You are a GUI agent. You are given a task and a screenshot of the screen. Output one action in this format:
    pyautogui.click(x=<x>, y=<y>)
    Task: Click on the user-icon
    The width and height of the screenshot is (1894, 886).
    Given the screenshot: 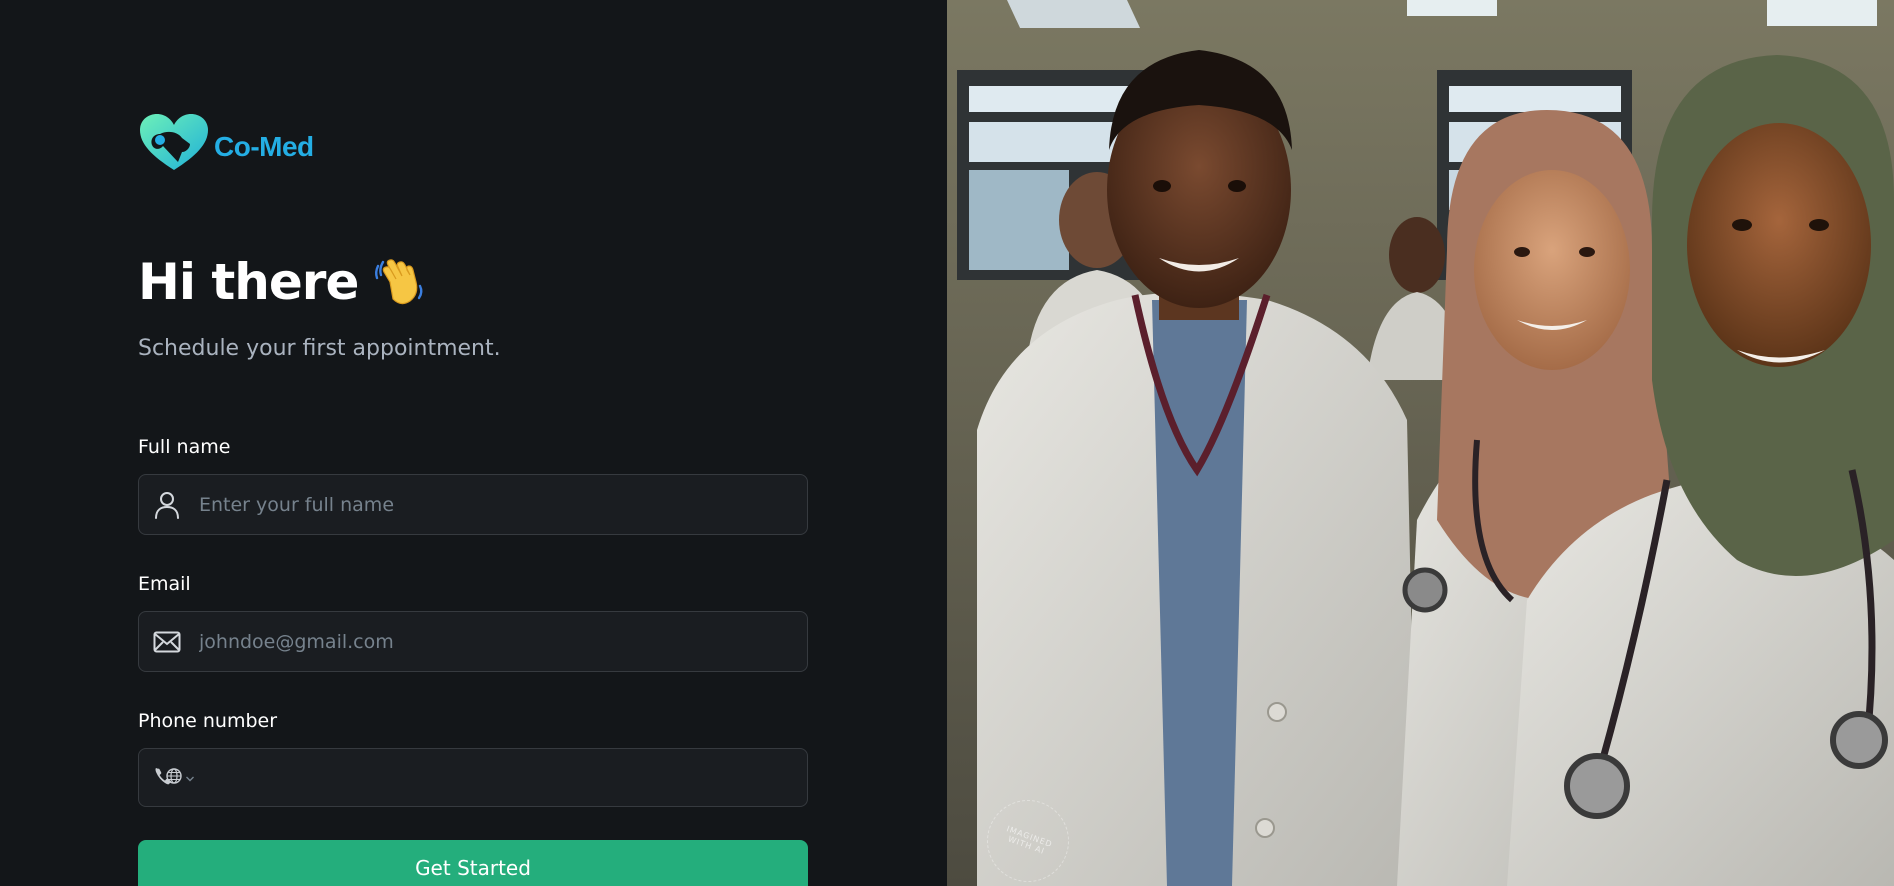 What is the action you would take?
    pyautogui.click(x=167, y=505)
    